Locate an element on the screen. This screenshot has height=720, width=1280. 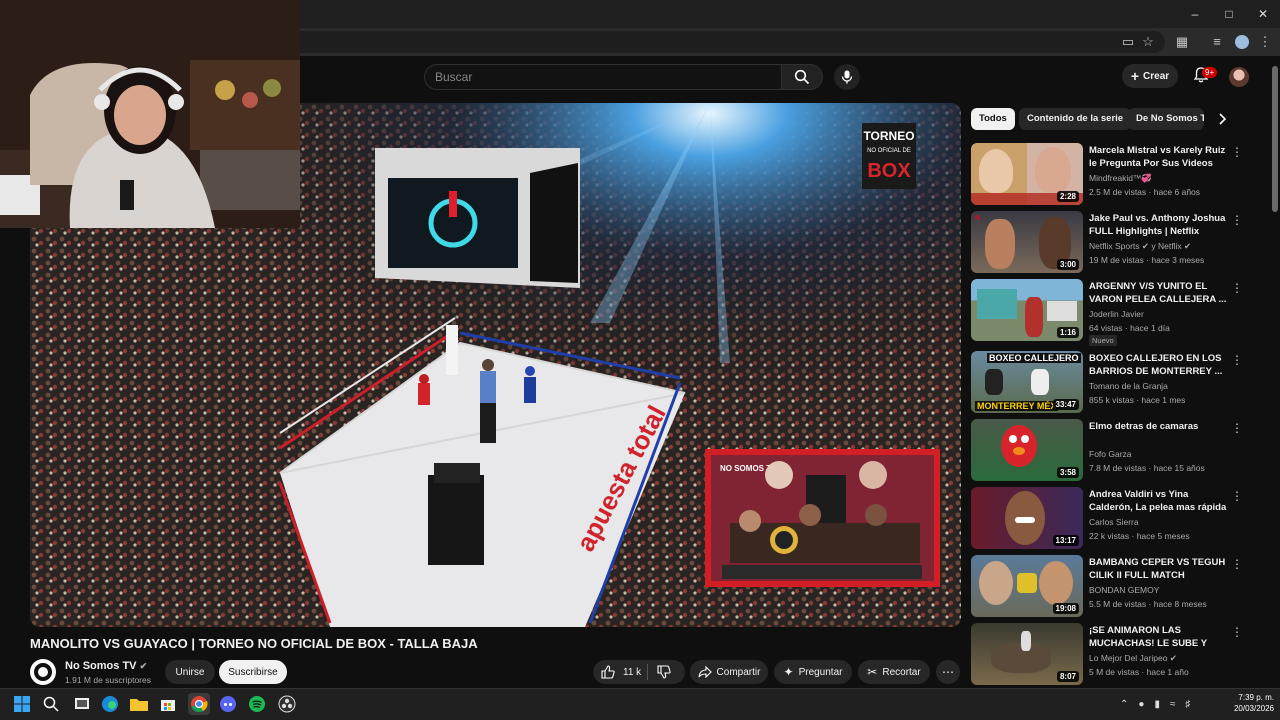
microphone-icon is located at coordinates (847, 77).